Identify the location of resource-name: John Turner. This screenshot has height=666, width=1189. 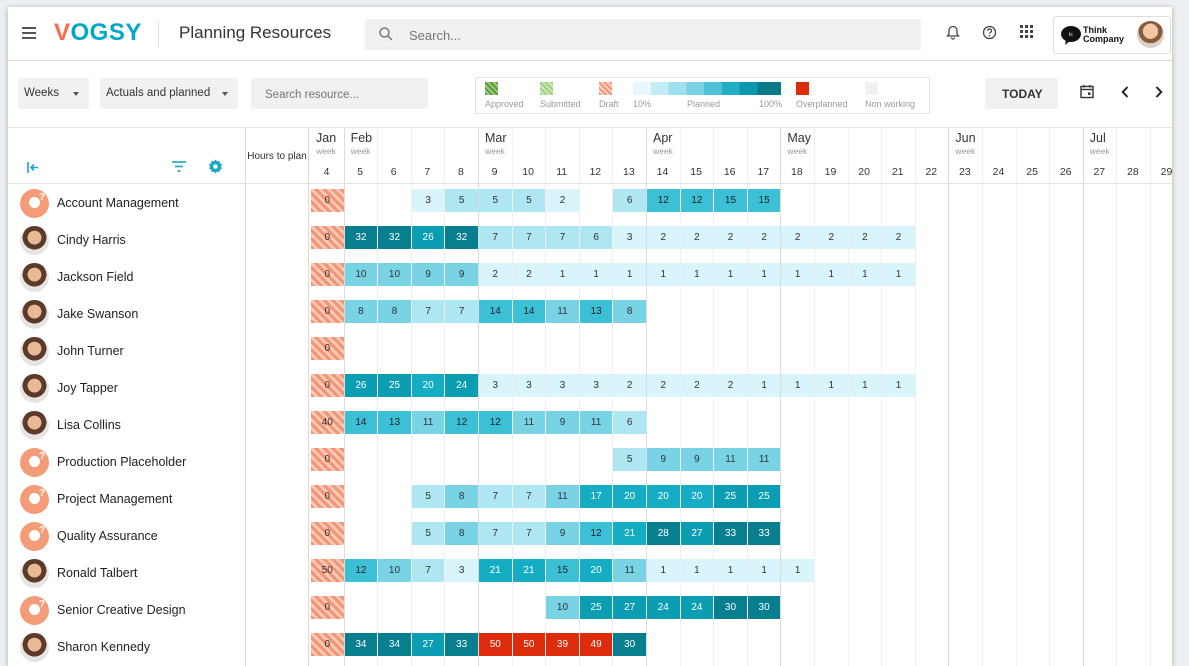
(90, 351).